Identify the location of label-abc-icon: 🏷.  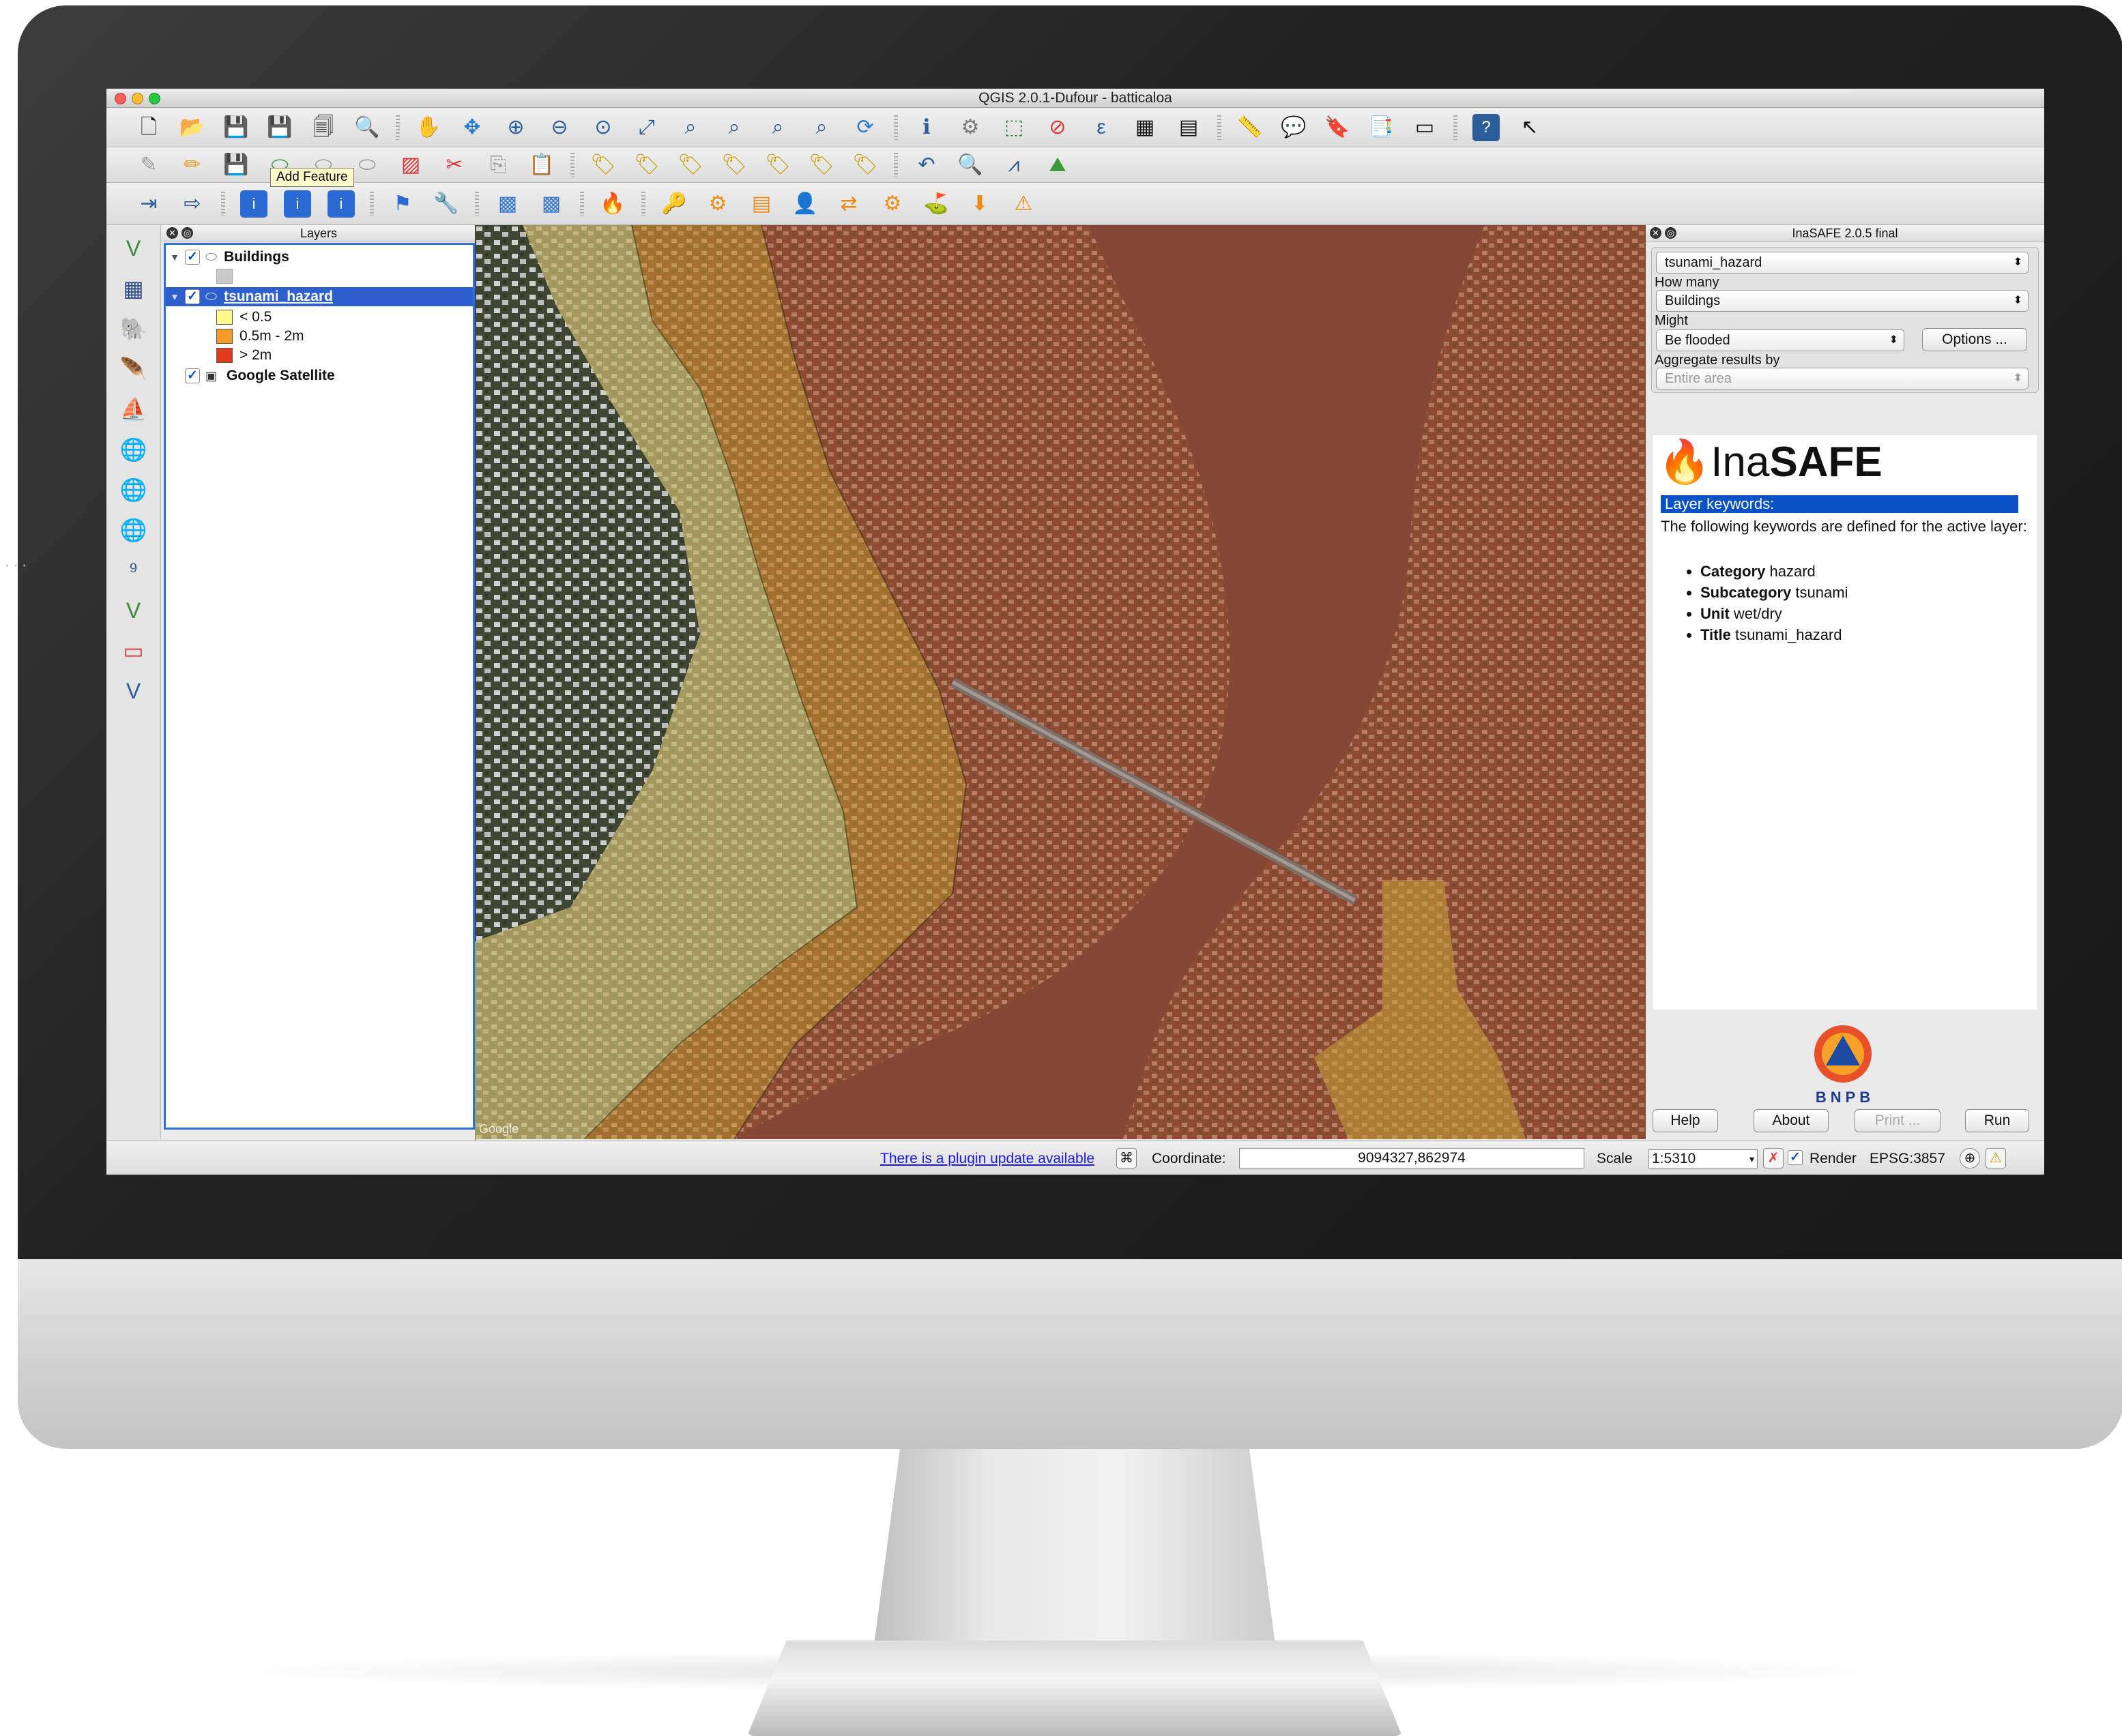
(603, 165).